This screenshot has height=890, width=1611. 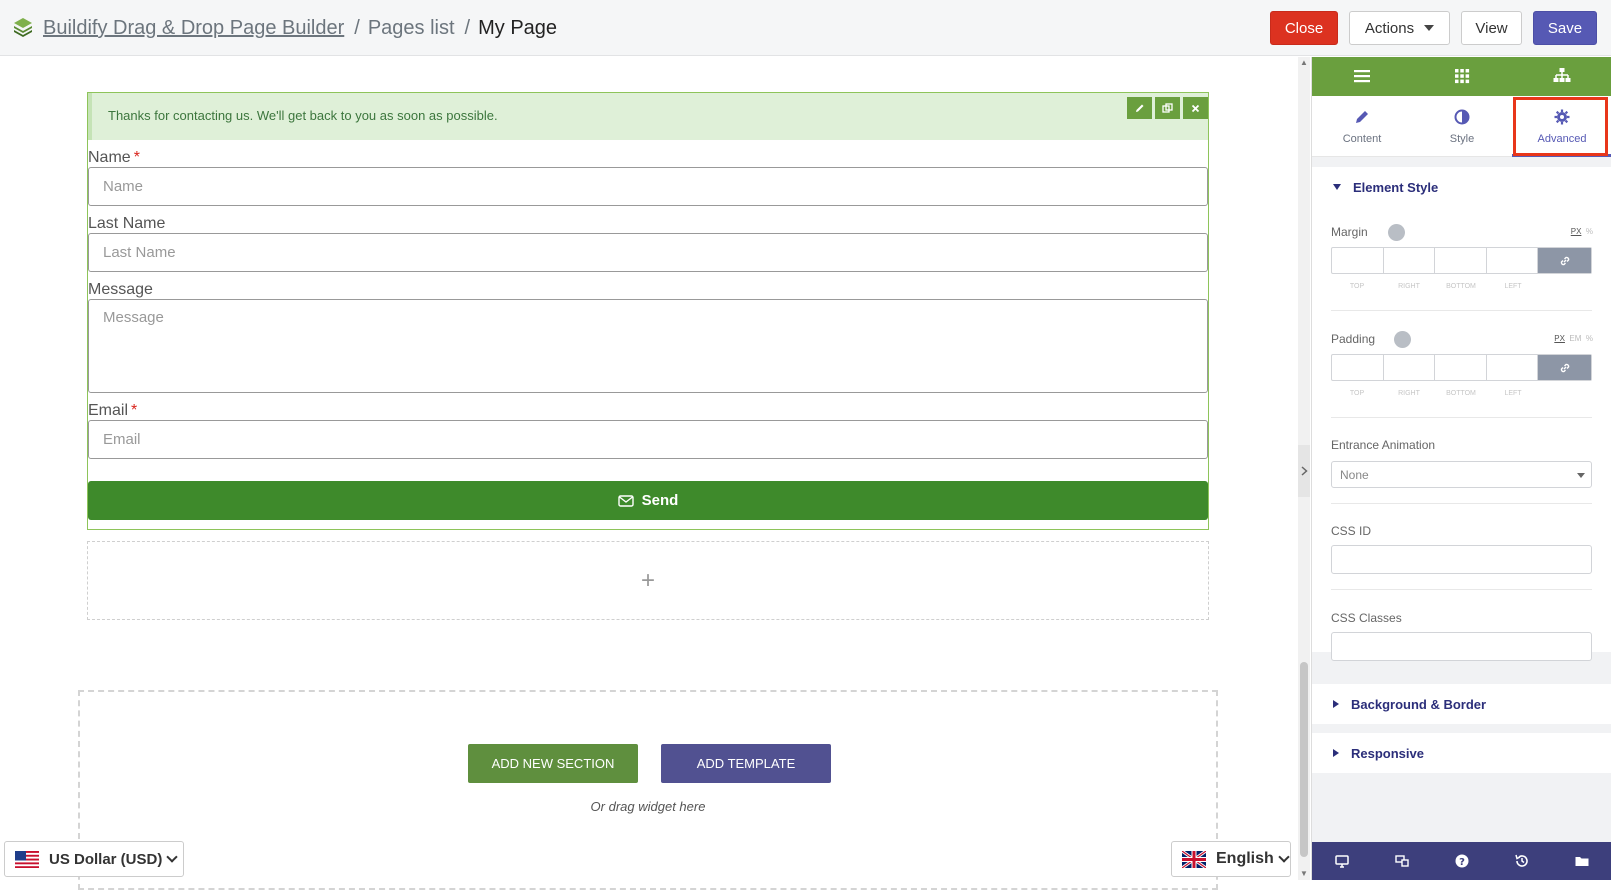 What do you see at coordinates (625, 500) in the screenshot?
I see `envelope-icon` at bounding box center [625, 500].